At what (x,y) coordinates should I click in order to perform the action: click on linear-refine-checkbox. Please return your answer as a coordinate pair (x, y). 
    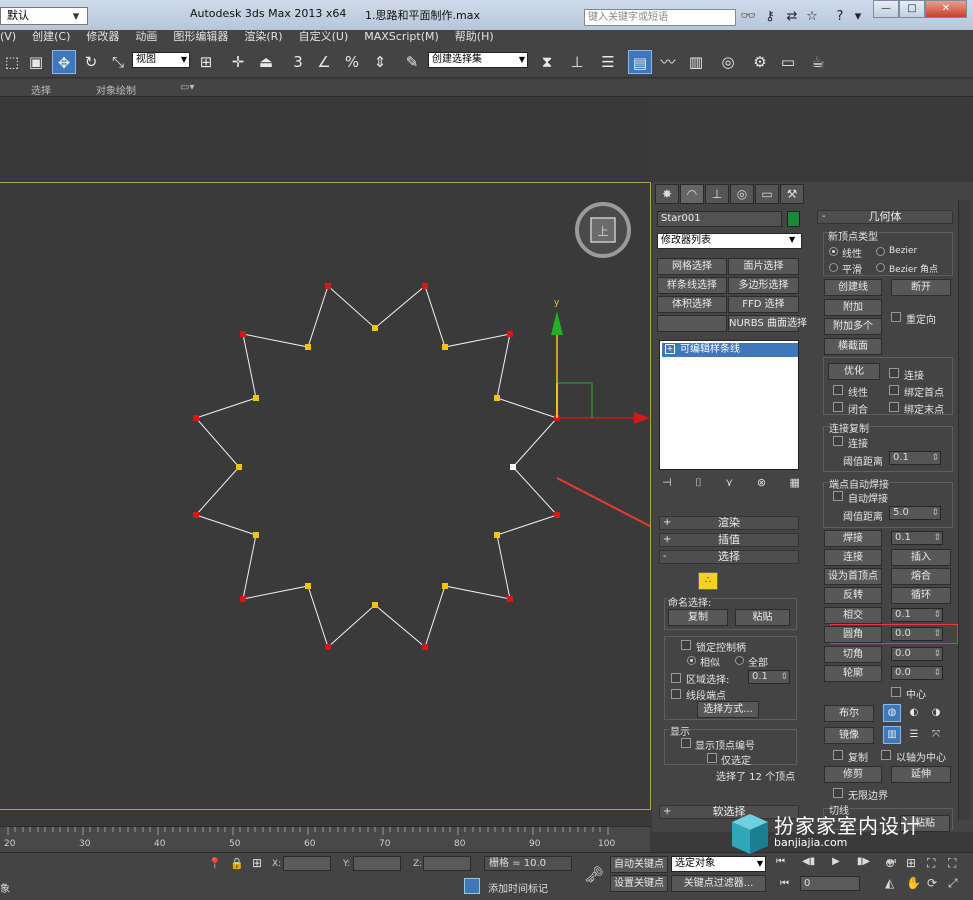
    Looking at the image, I should click on (838, 390).